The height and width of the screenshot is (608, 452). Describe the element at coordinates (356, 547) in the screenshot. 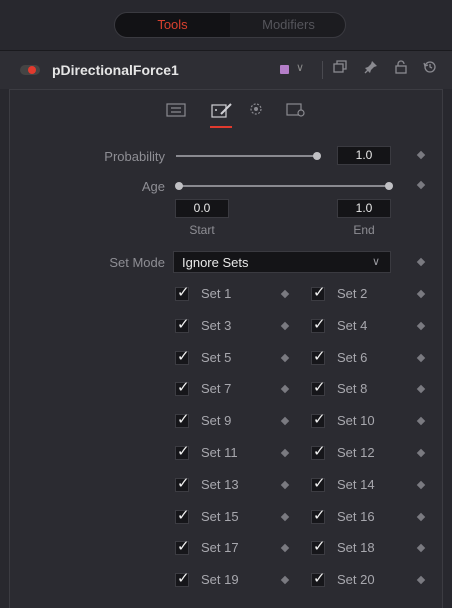

I see `set-label: Set 18` at that location.